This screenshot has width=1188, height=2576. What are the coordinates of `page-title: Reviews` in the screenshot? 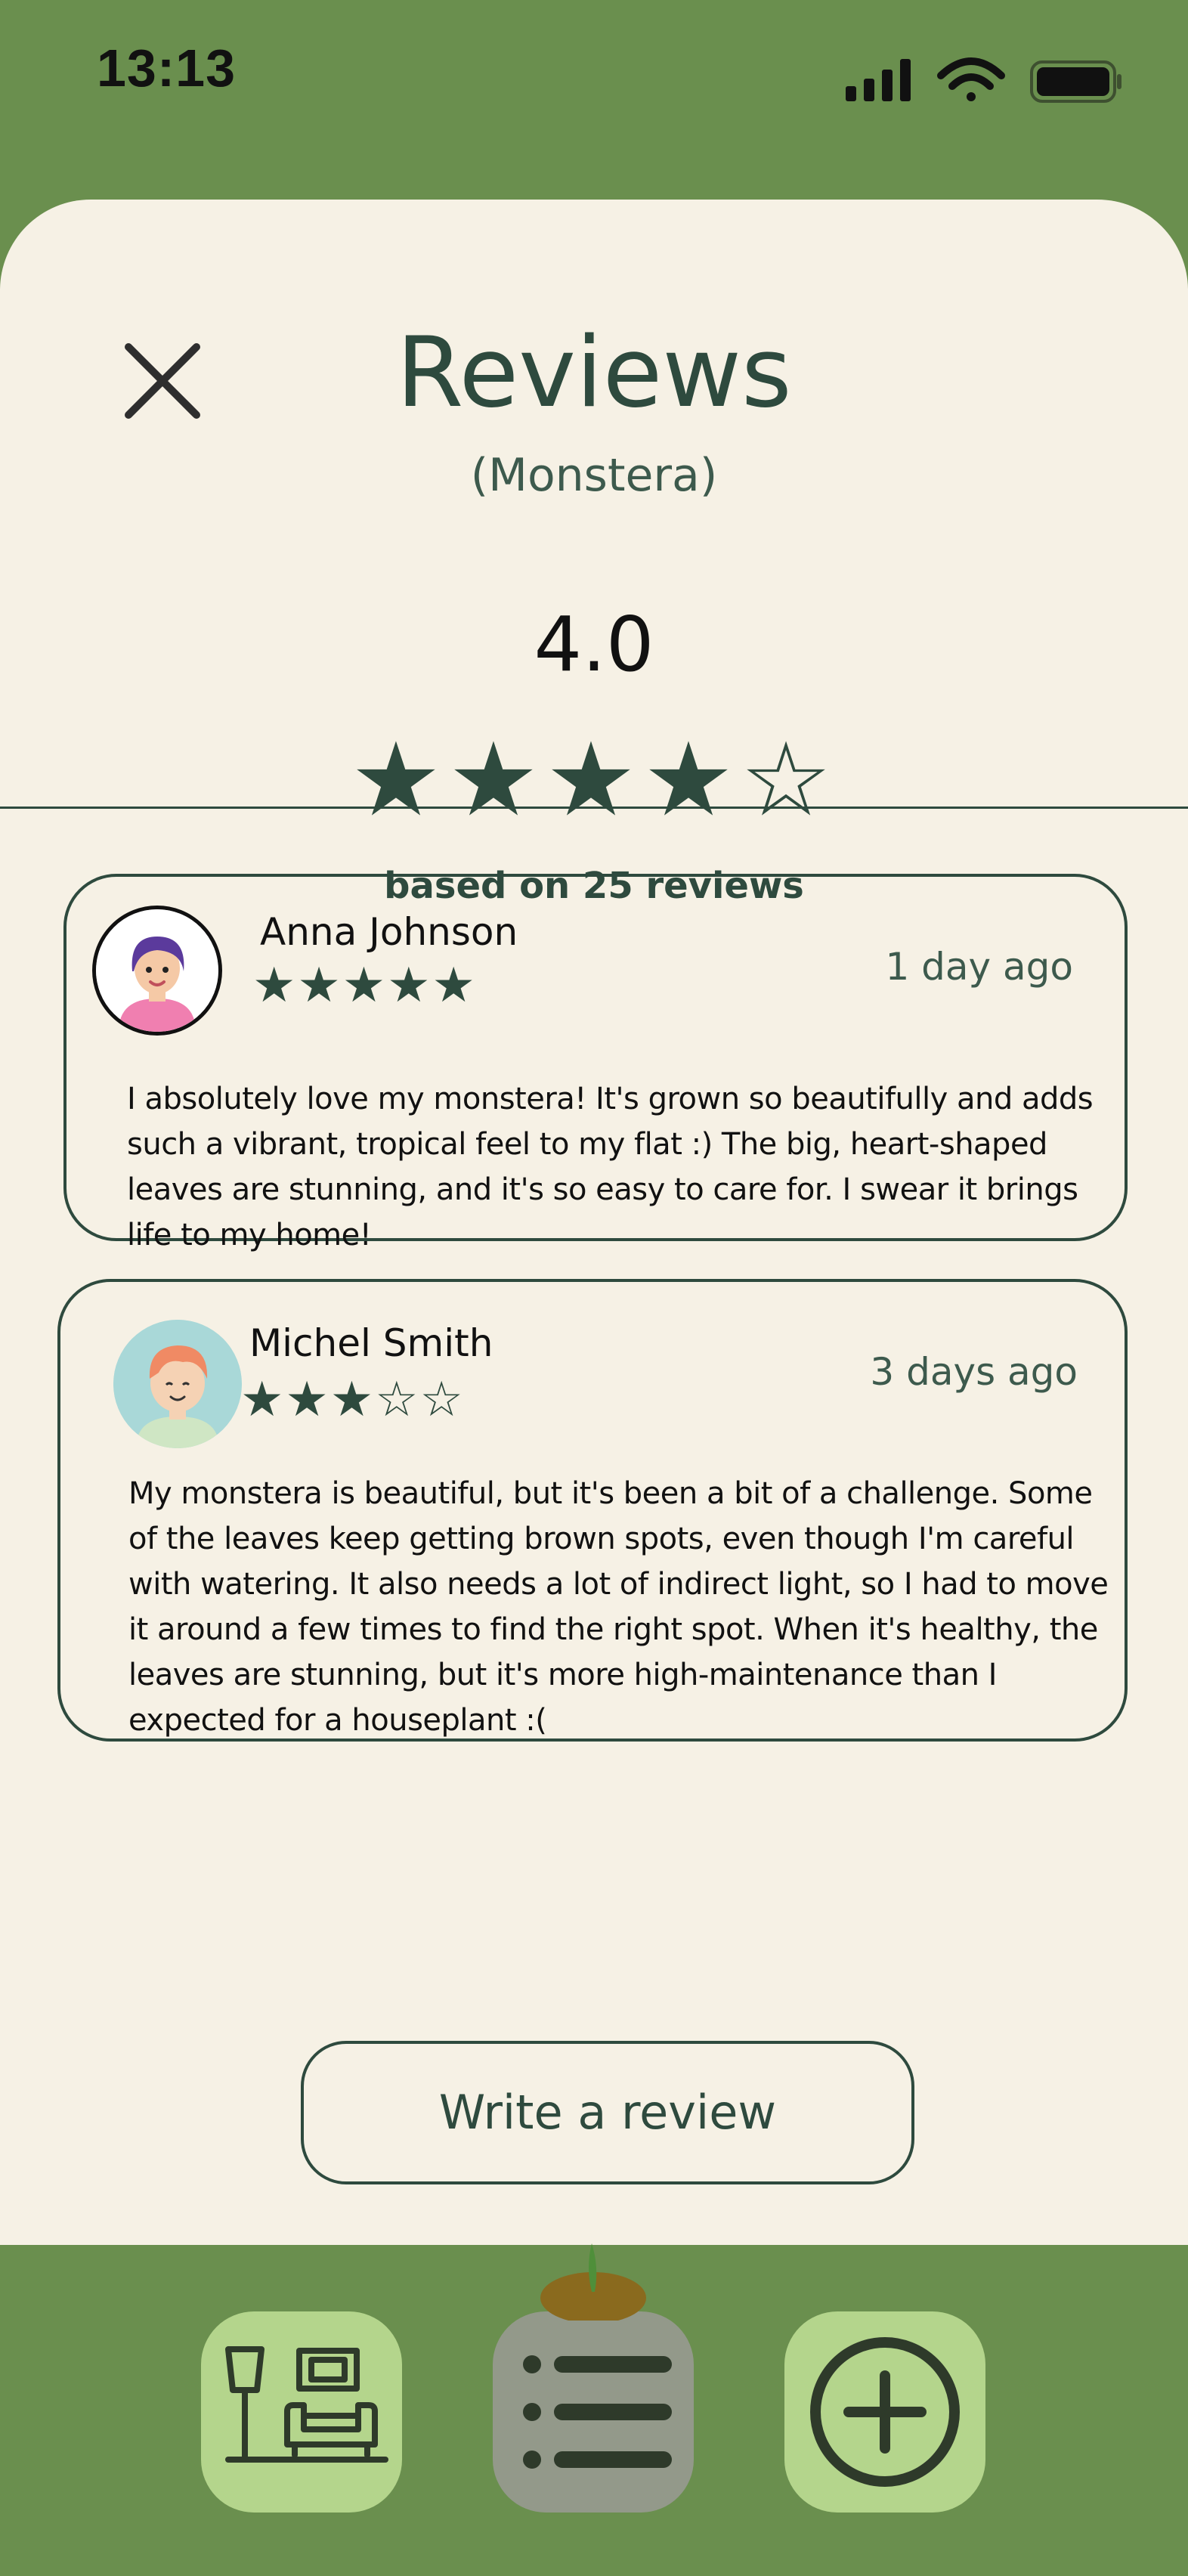 It's located at (594, 373).